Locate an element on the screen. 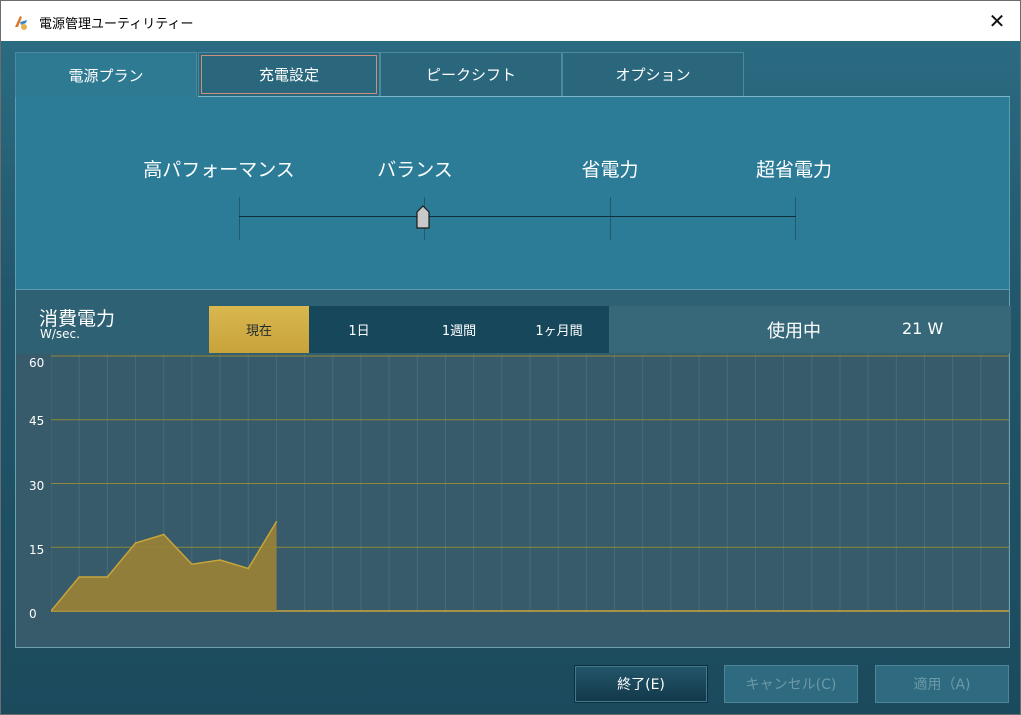 Image resolution: width=1021 pixels, height=715 pixels. plan-label-balance: バランス is located at coordinates (415, 170).